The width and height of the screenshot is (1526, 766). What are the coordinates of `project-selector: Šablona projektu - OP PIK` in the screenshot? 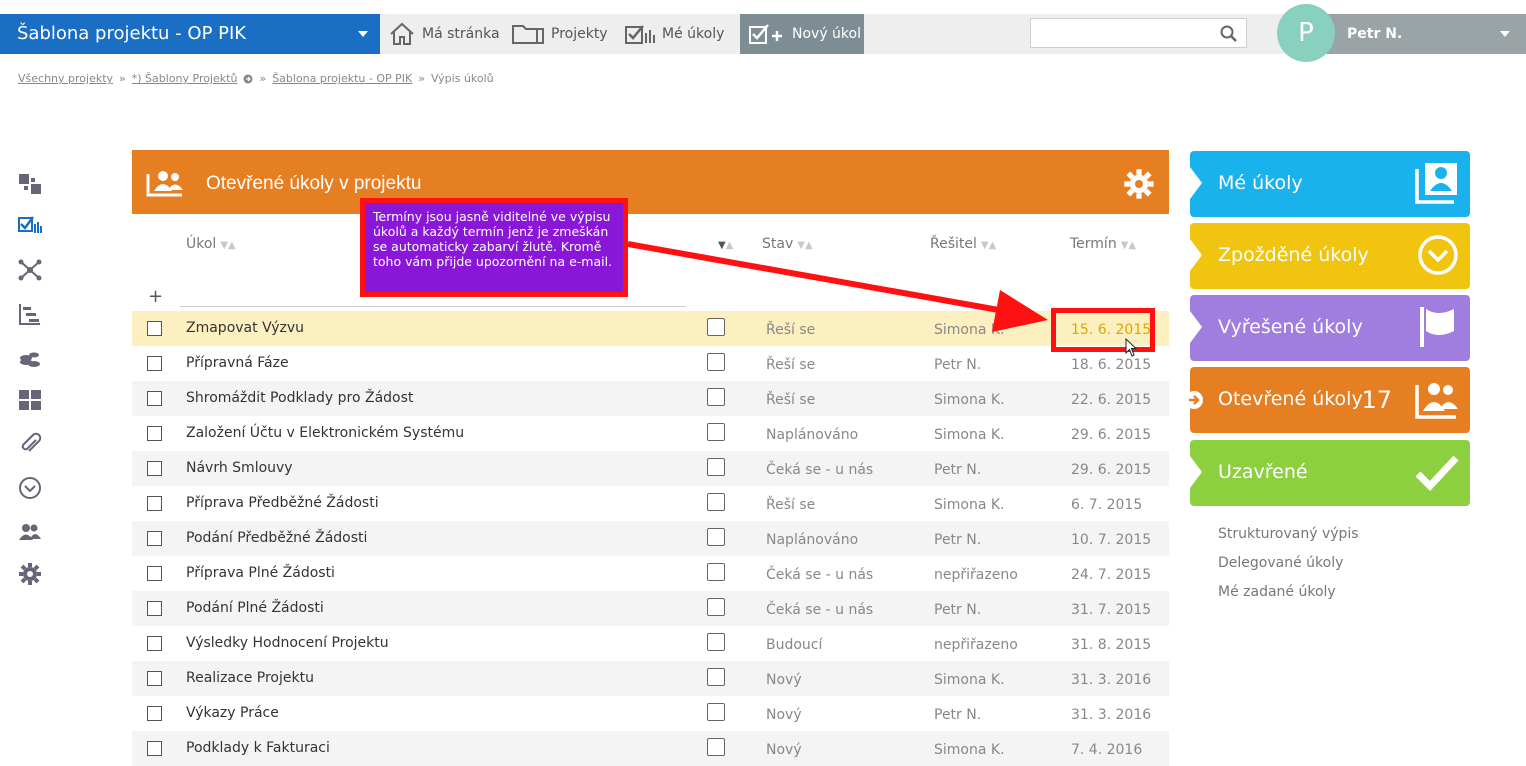 It's located at (190, 34).